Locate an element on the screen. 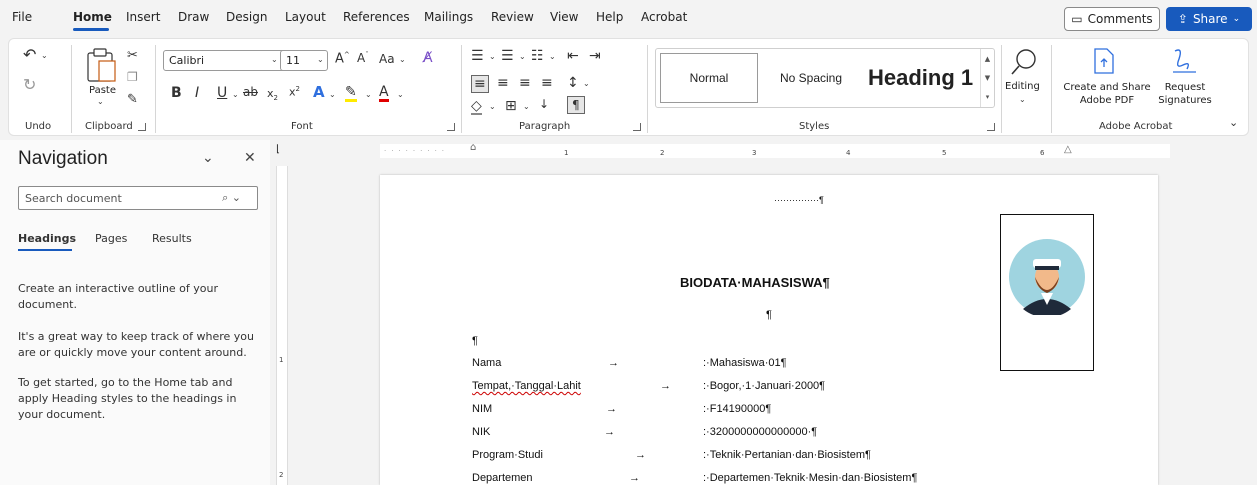  font-size-dropdown-icon: ⌄ is located at coordinates (320, 59).